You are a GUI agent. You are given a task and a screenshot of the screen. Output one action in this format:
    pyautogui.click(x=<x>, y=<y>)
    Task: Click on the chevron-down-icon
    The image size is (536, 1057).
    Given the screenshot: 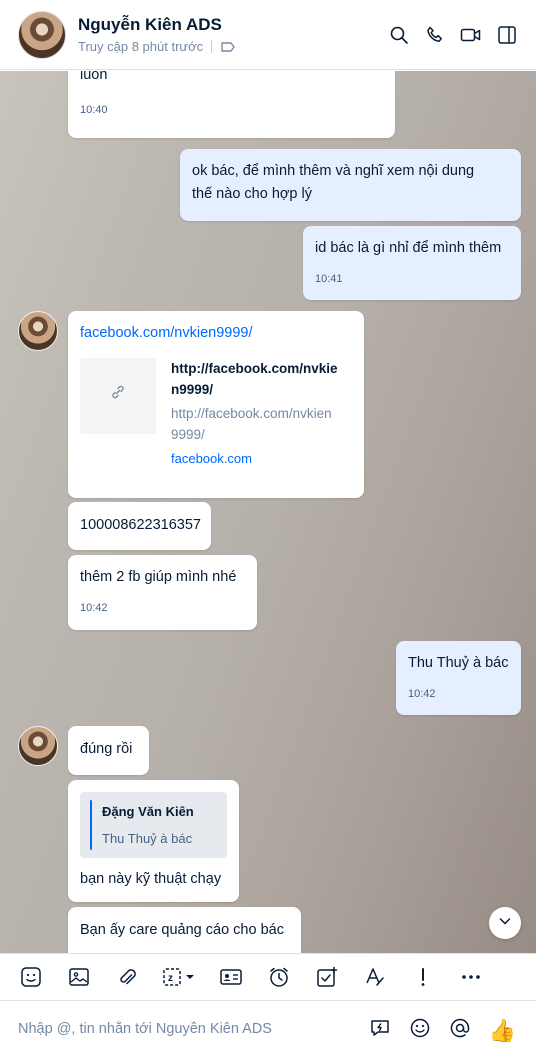 What is the action you would take?
    pyautogui.click(x=505, y=923)
    